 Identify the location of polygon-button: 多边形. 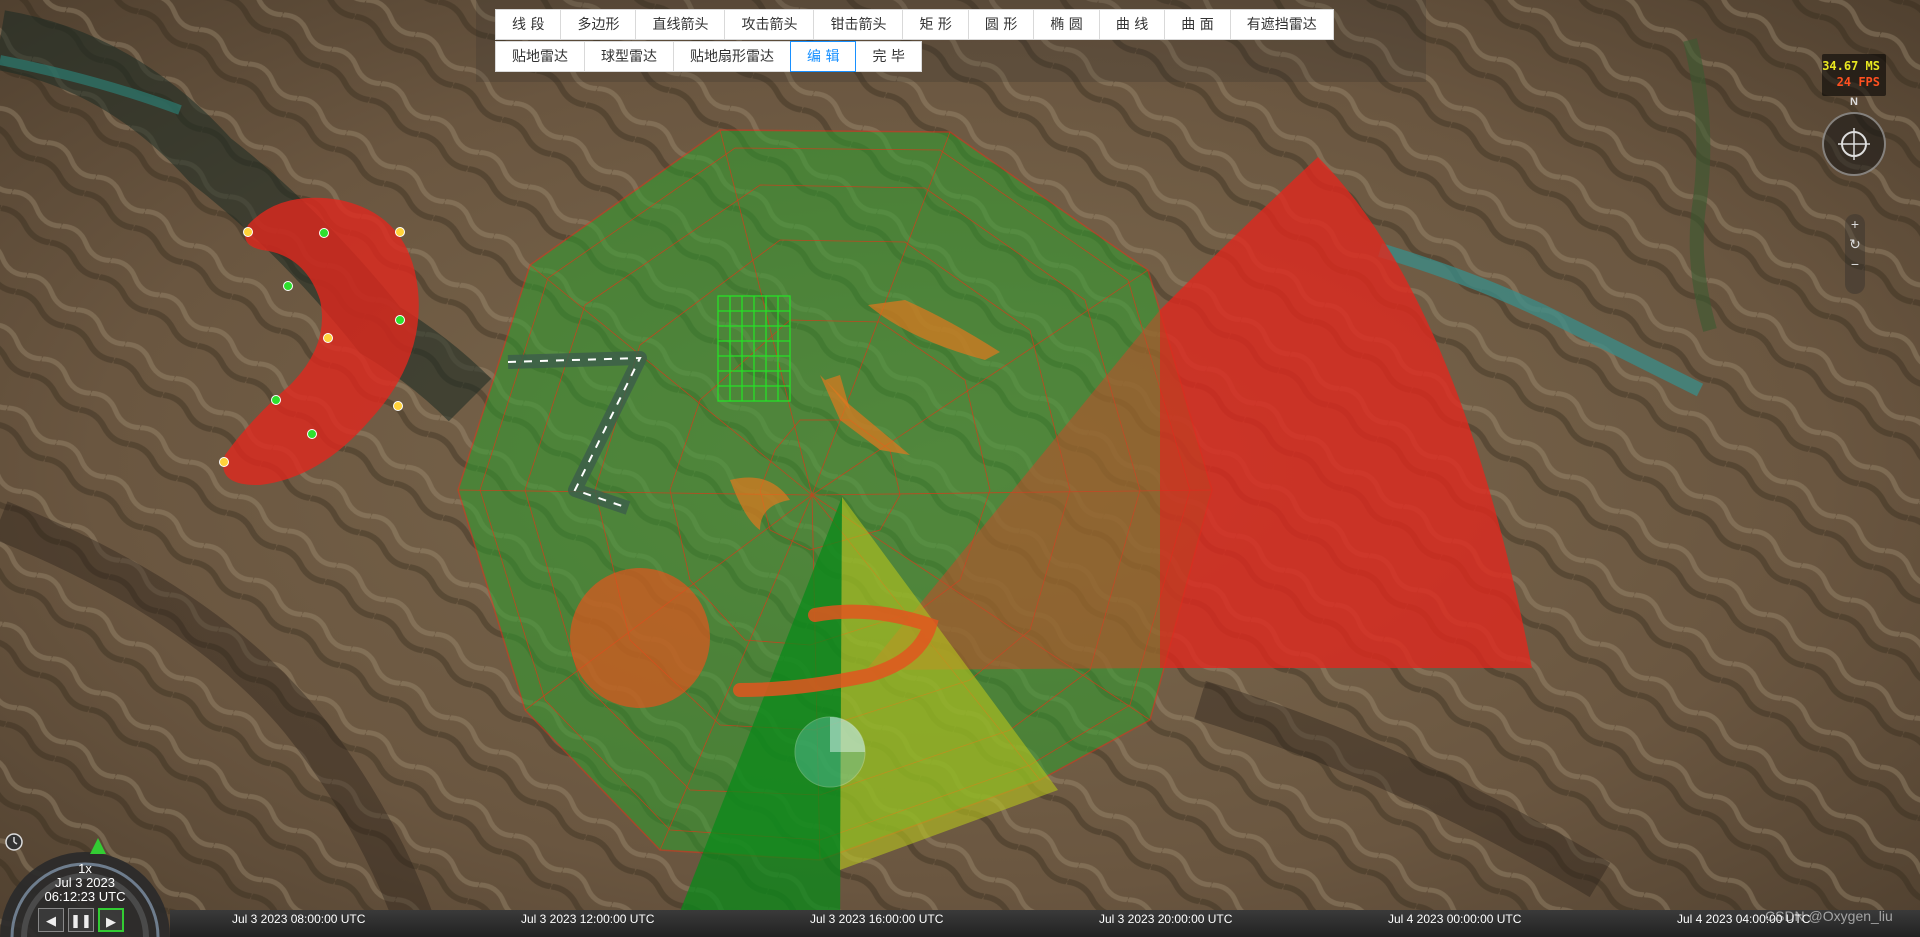
(598, 24).